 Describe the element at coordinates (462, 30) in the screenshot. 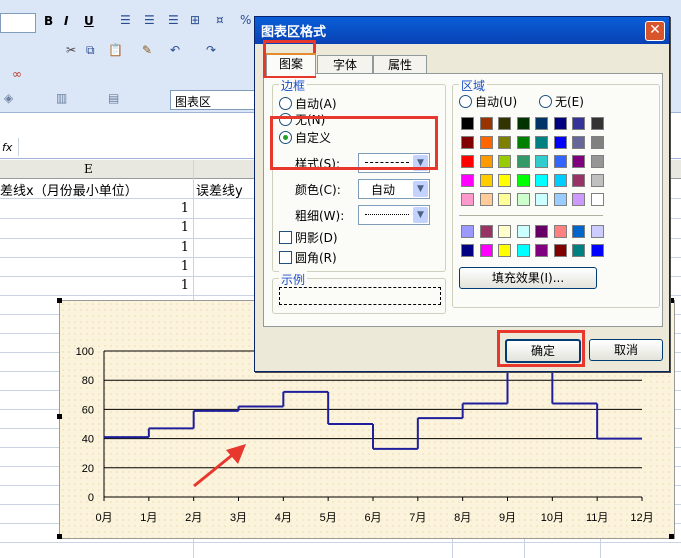

I see `dialog-titlebar: 图表区格式` at that location.